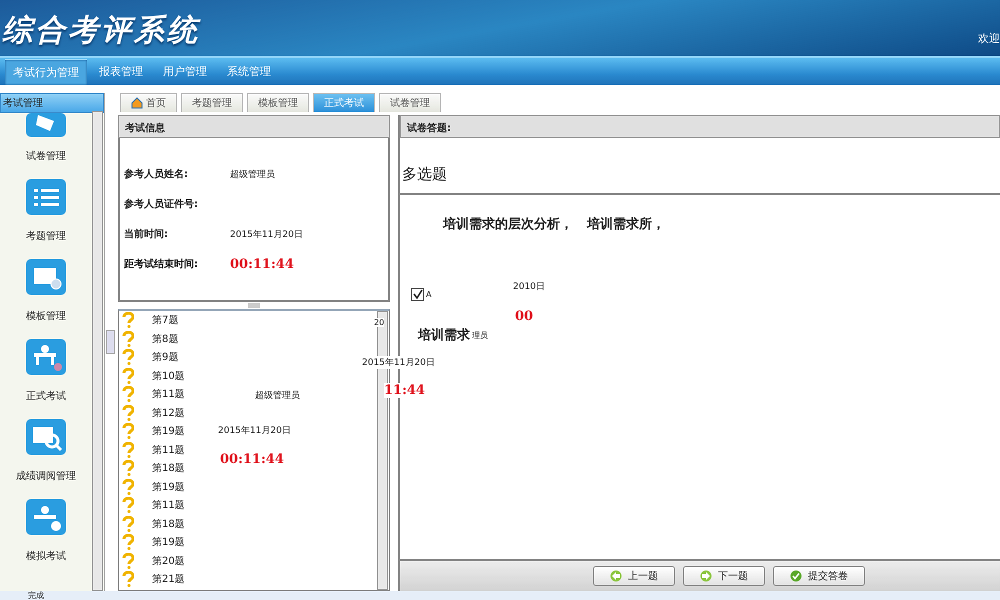  I want to click on magnifier-icon, so click(46, 437).